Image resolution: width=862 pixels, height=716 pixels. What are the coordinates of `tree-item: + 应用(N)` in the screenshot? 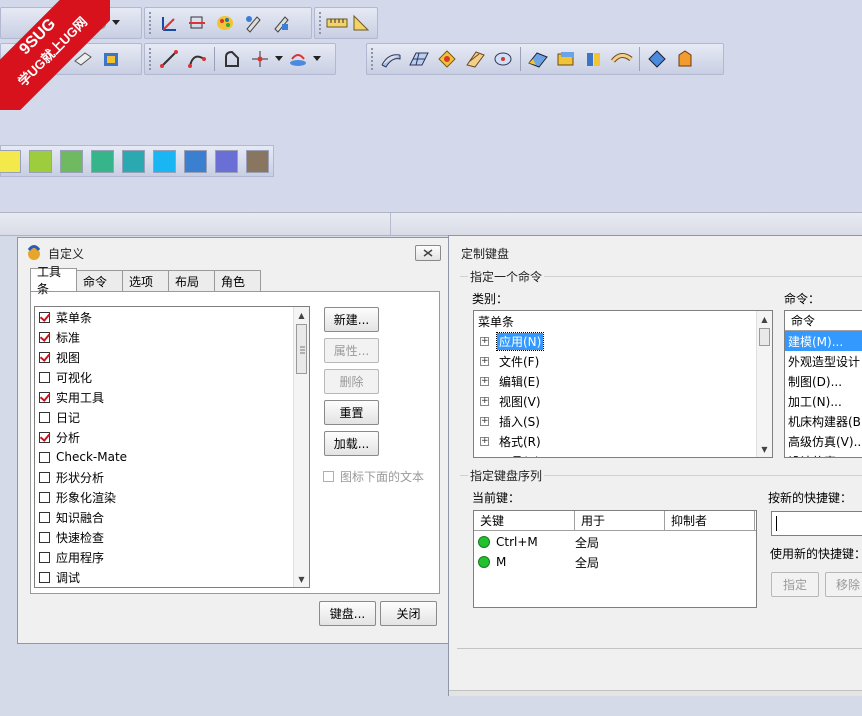 It's located at (623, 341).